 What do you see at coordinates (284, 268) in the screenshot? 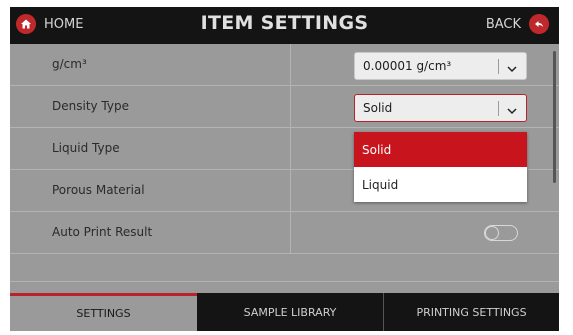
I see `empty-row` at bounding box center [284, 268].